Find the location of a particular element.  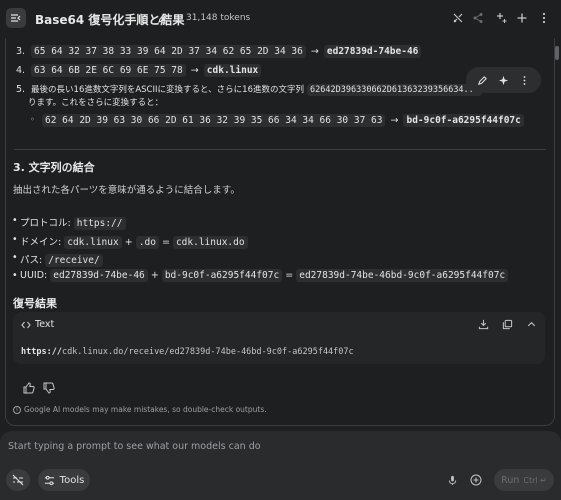

add-media-button is located at coordinates (476, 480).